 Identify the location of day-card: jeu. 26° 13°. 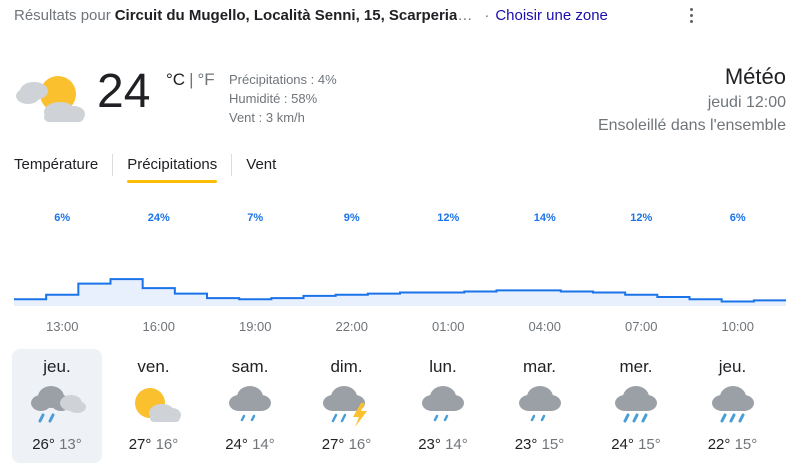
(57, 406).